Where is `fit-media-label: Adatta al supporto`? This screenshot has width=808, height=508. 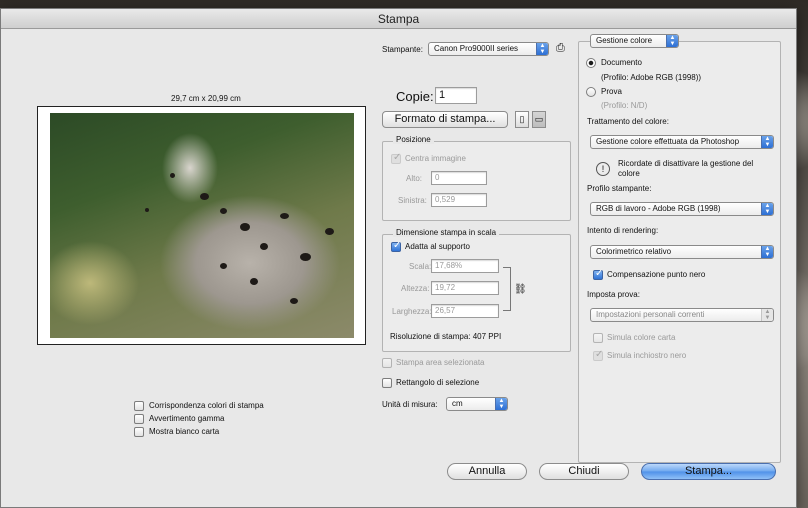
fit-media-label: Adatta al supporto is located at coordinates (437, 246).